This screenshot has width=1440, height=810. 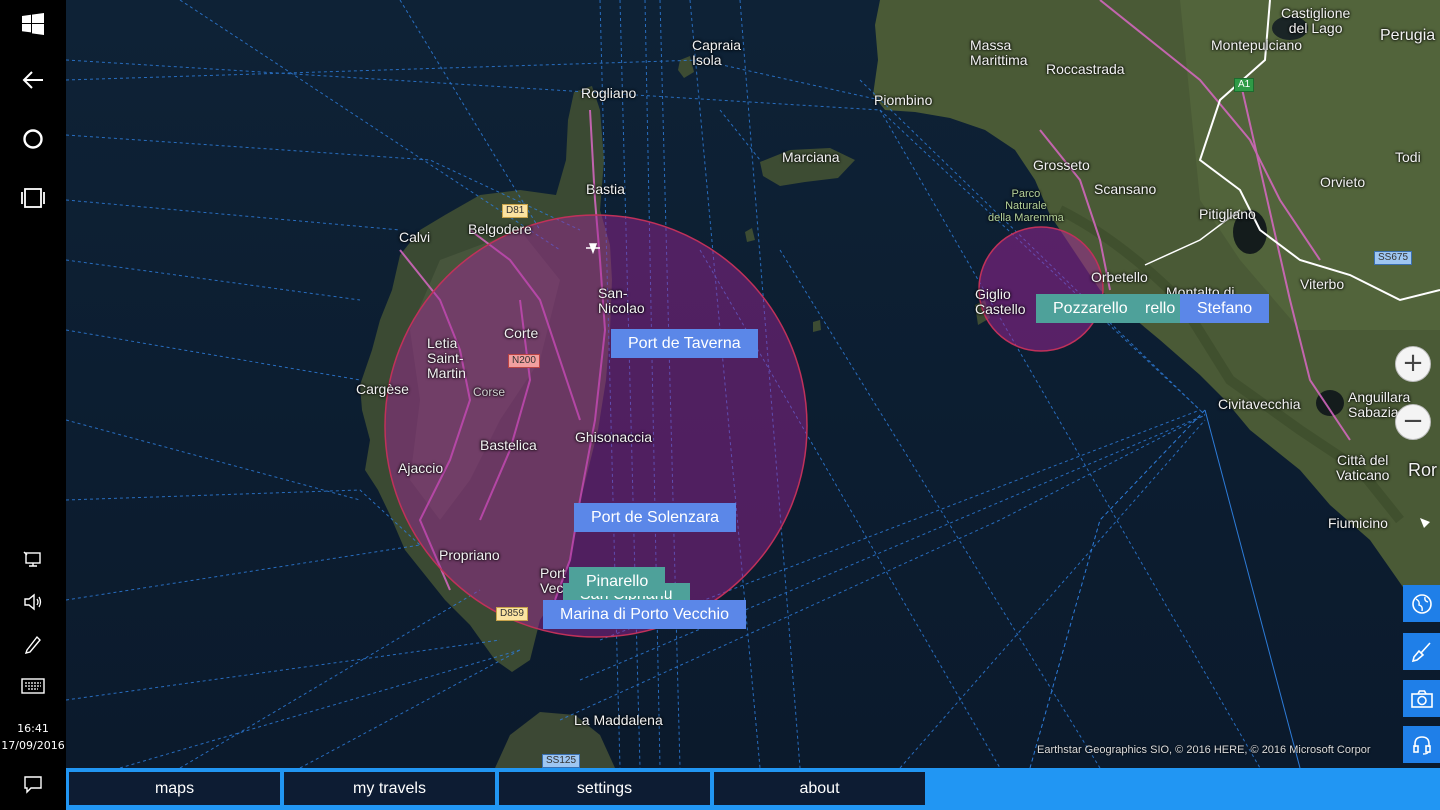 I want to click on app-nav-bar: maps my travels settings about, so click(x=753, y=789).